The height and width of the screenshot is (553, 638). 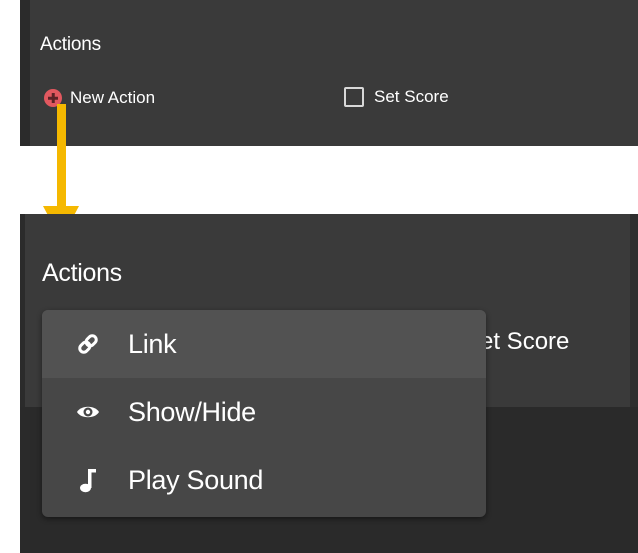 What do you see at coordinates (264, 344) in the screenshot?
I see `menu-item-link: Link` at bounding box center [264, 344].